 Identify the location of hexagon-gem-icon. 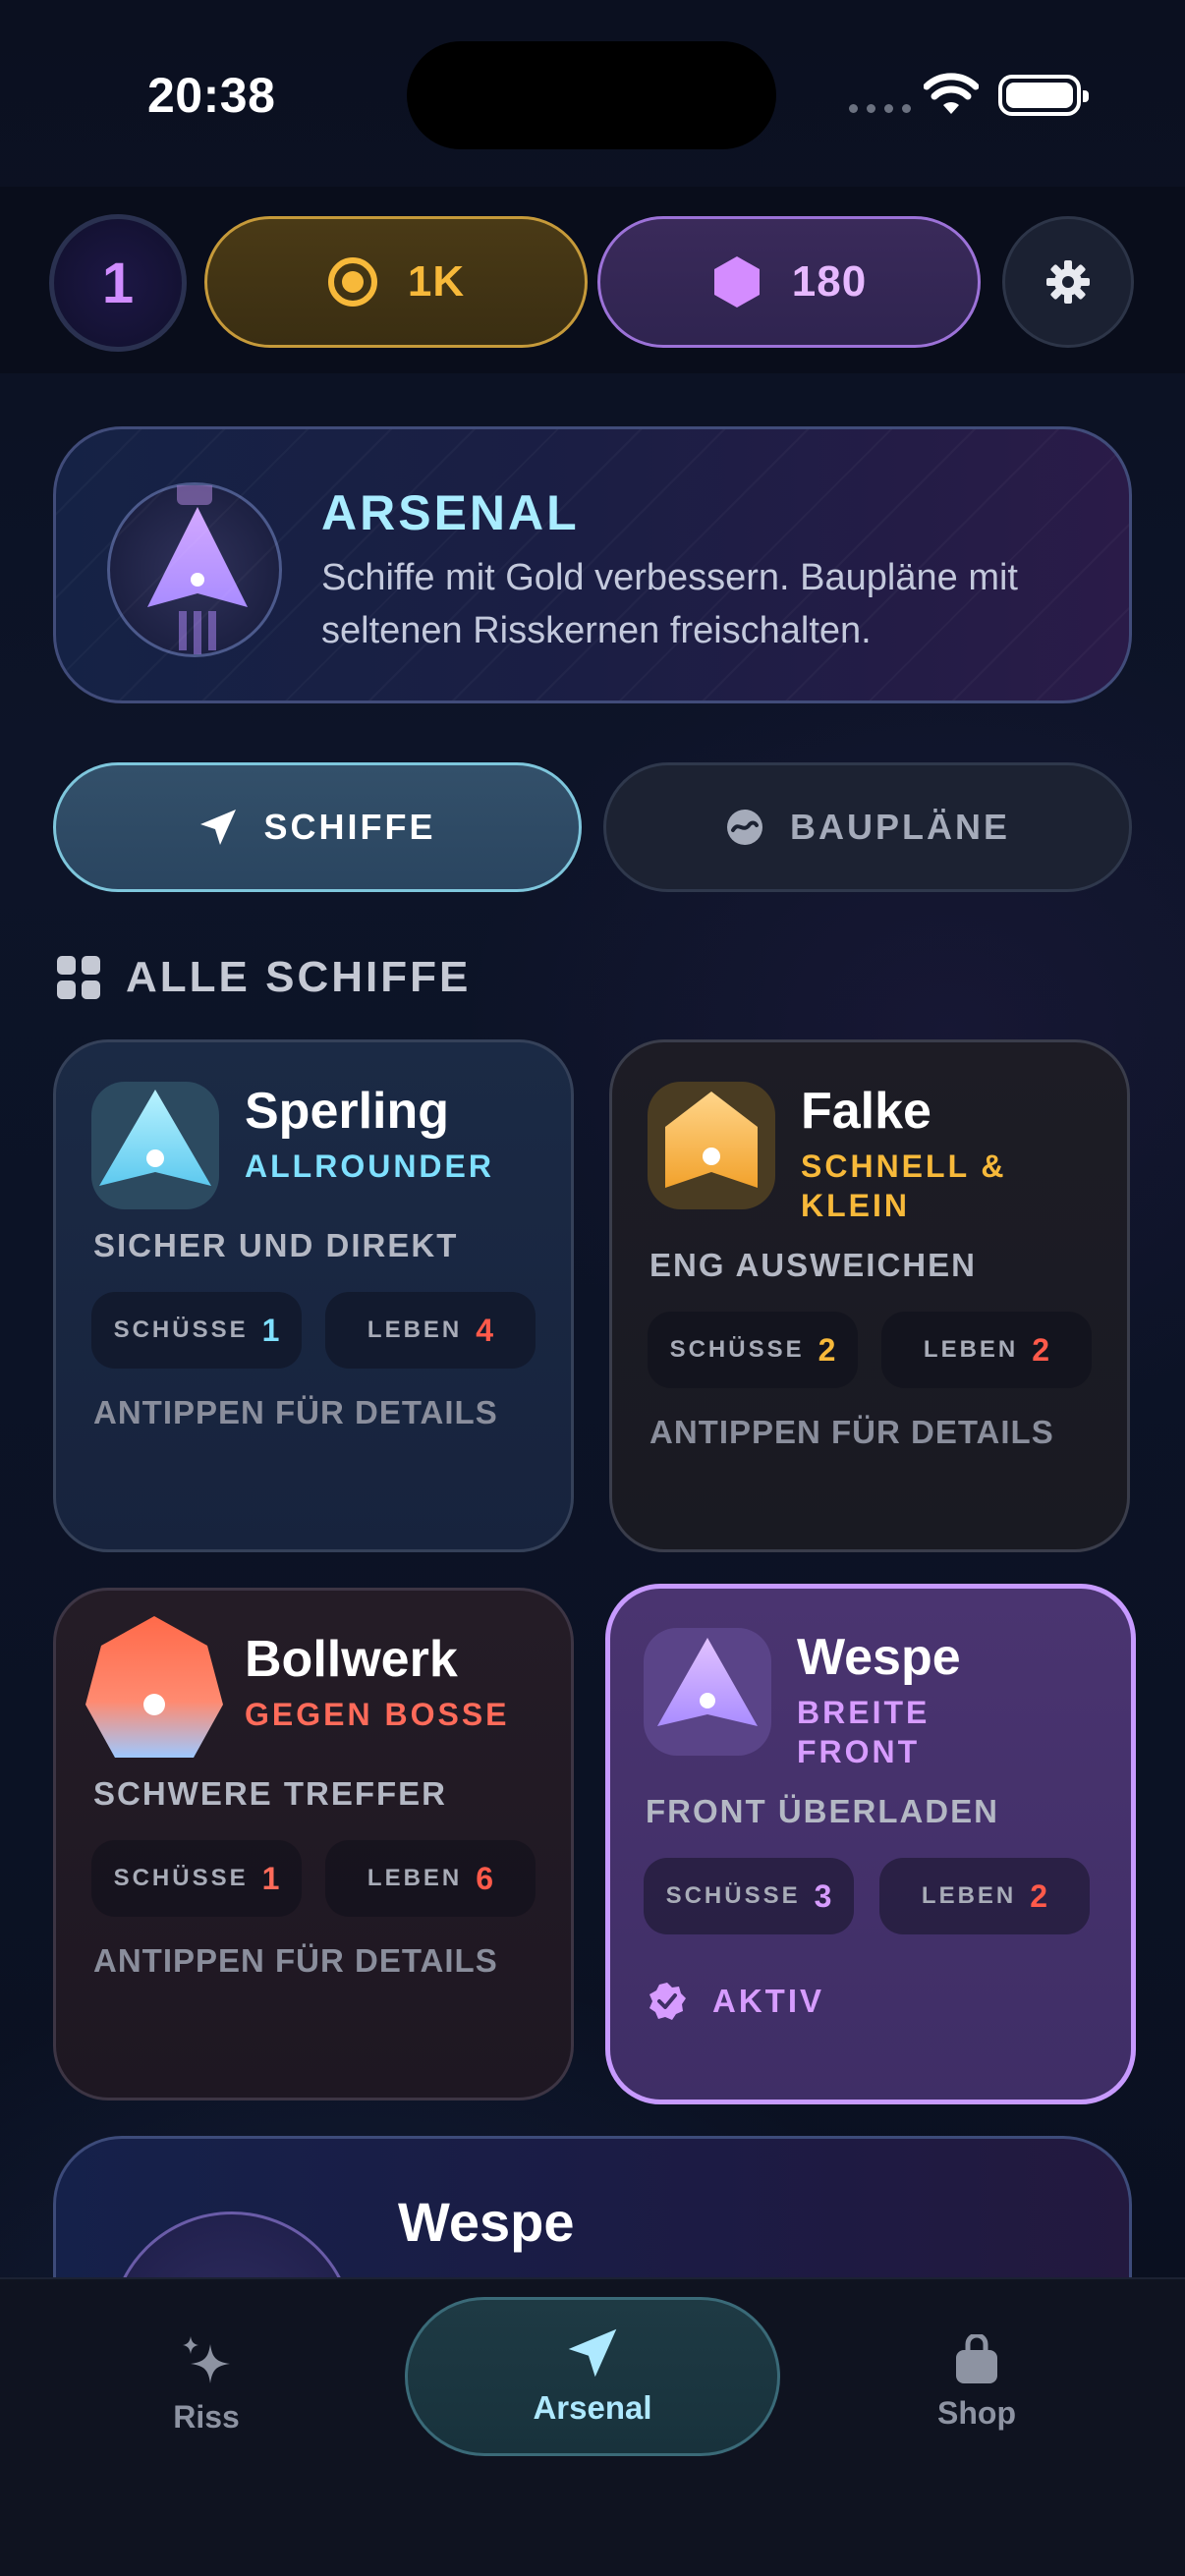
(737, 282).